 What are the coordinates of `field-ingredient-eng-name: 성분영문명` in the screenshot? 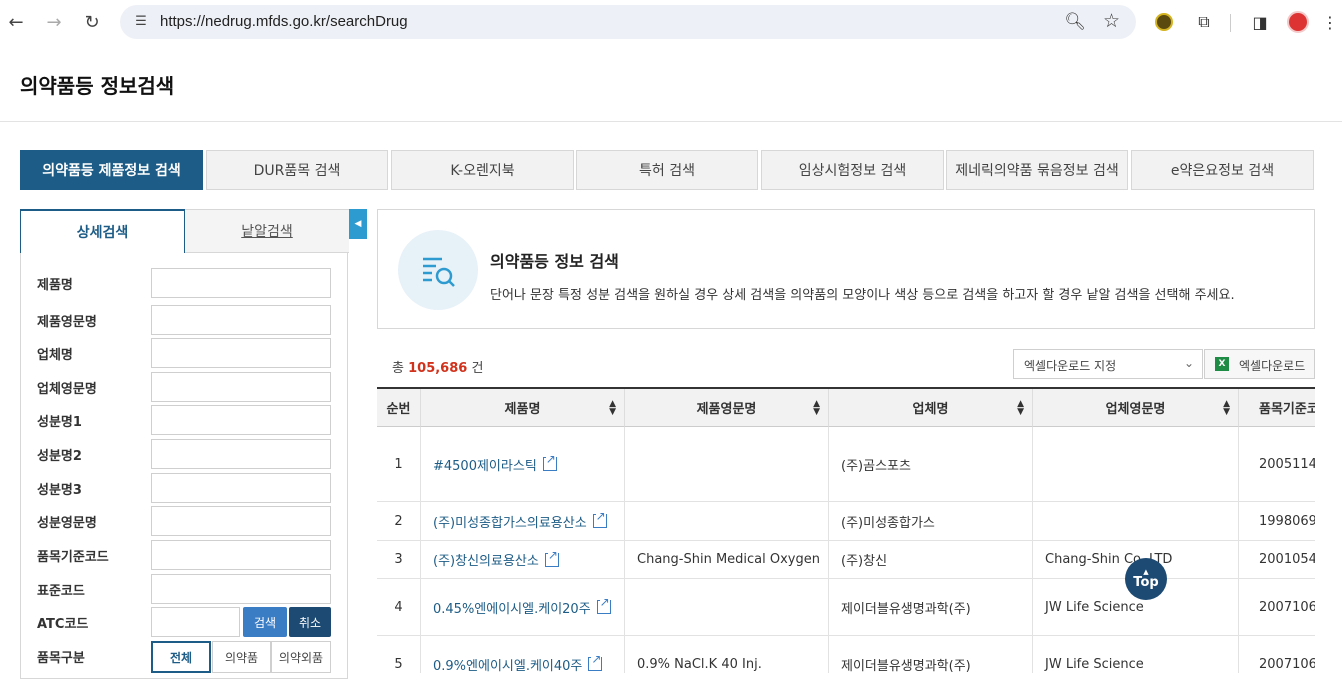 It's located at (185, 521).